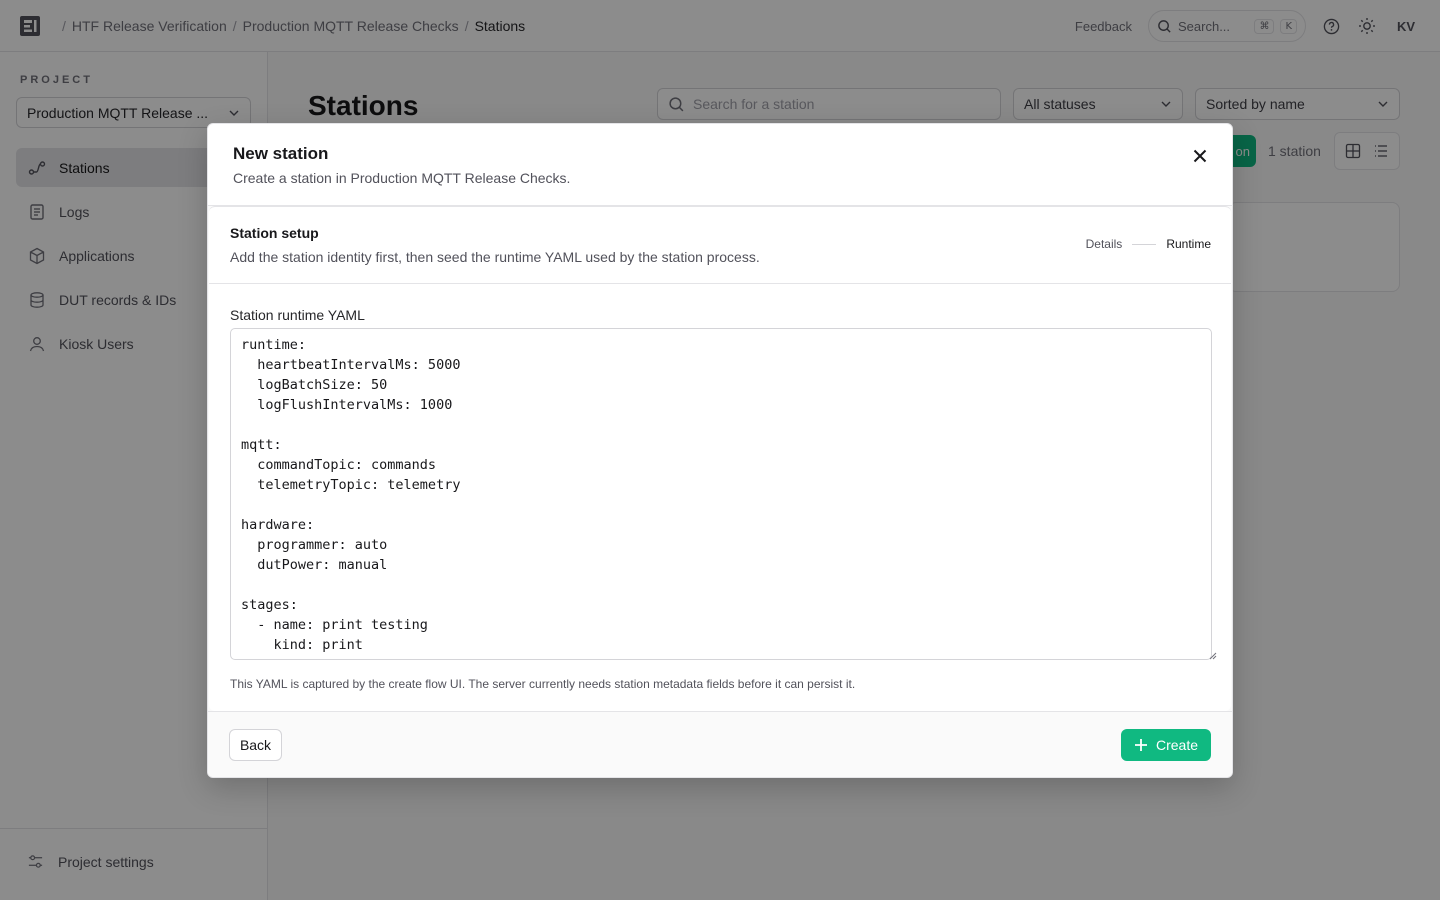 The height and width of the screenshot is (900, 1440). What do you see at coordinates (1104, 244) in the screenshot?
I see `step-details: Details` at bounding box center [1104, 244].